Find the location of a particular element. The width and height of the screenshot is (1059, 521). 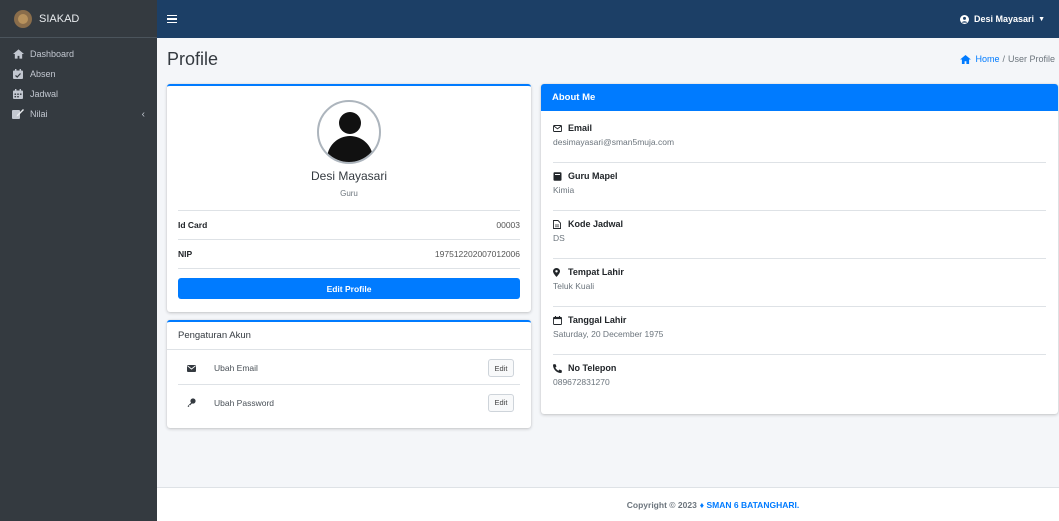

breadcrumb-home: Home is located at coordinates (979, 59).